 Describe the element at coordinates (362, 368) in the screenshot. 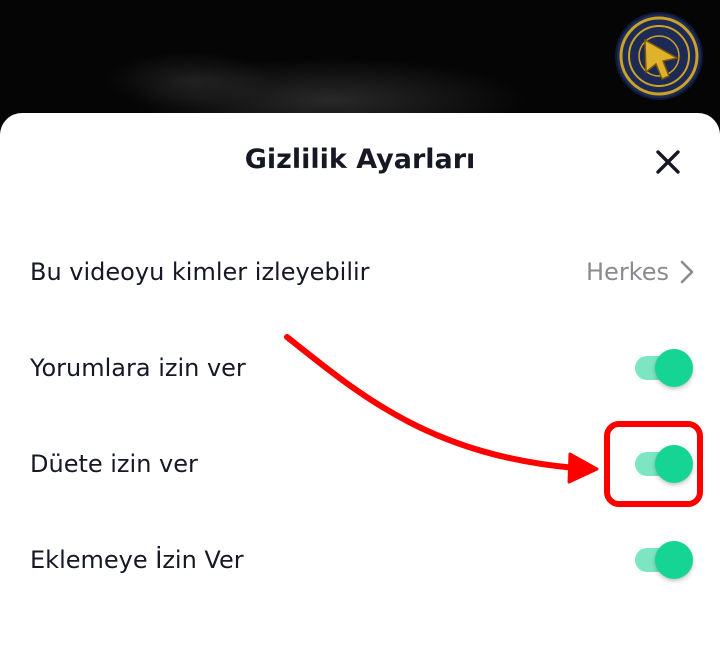

I see `allow-comments-row: Yorumlara izin ver` at that location.